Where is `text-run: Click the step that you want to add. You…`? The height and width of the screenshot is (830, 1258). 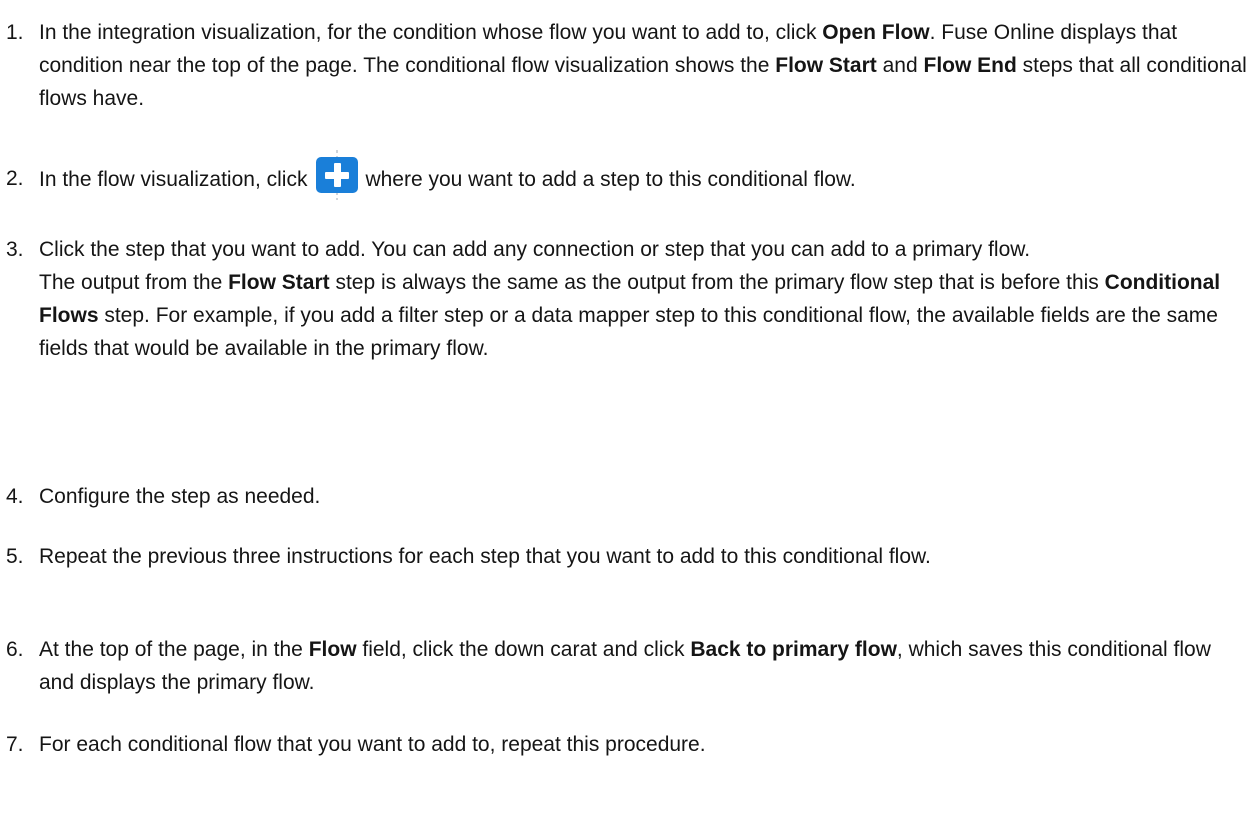 text-run: Click the step that you want to add. You… is located at coordinates (535, 249).